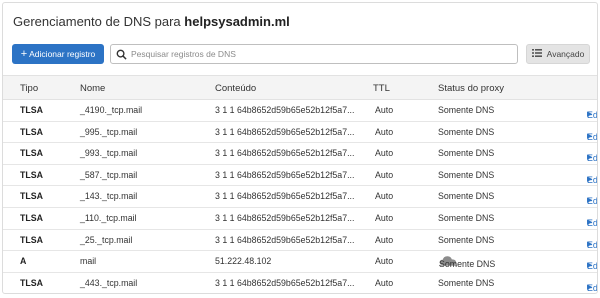  I want to click on proxy-status: Somente DNS, so click(467, 261).